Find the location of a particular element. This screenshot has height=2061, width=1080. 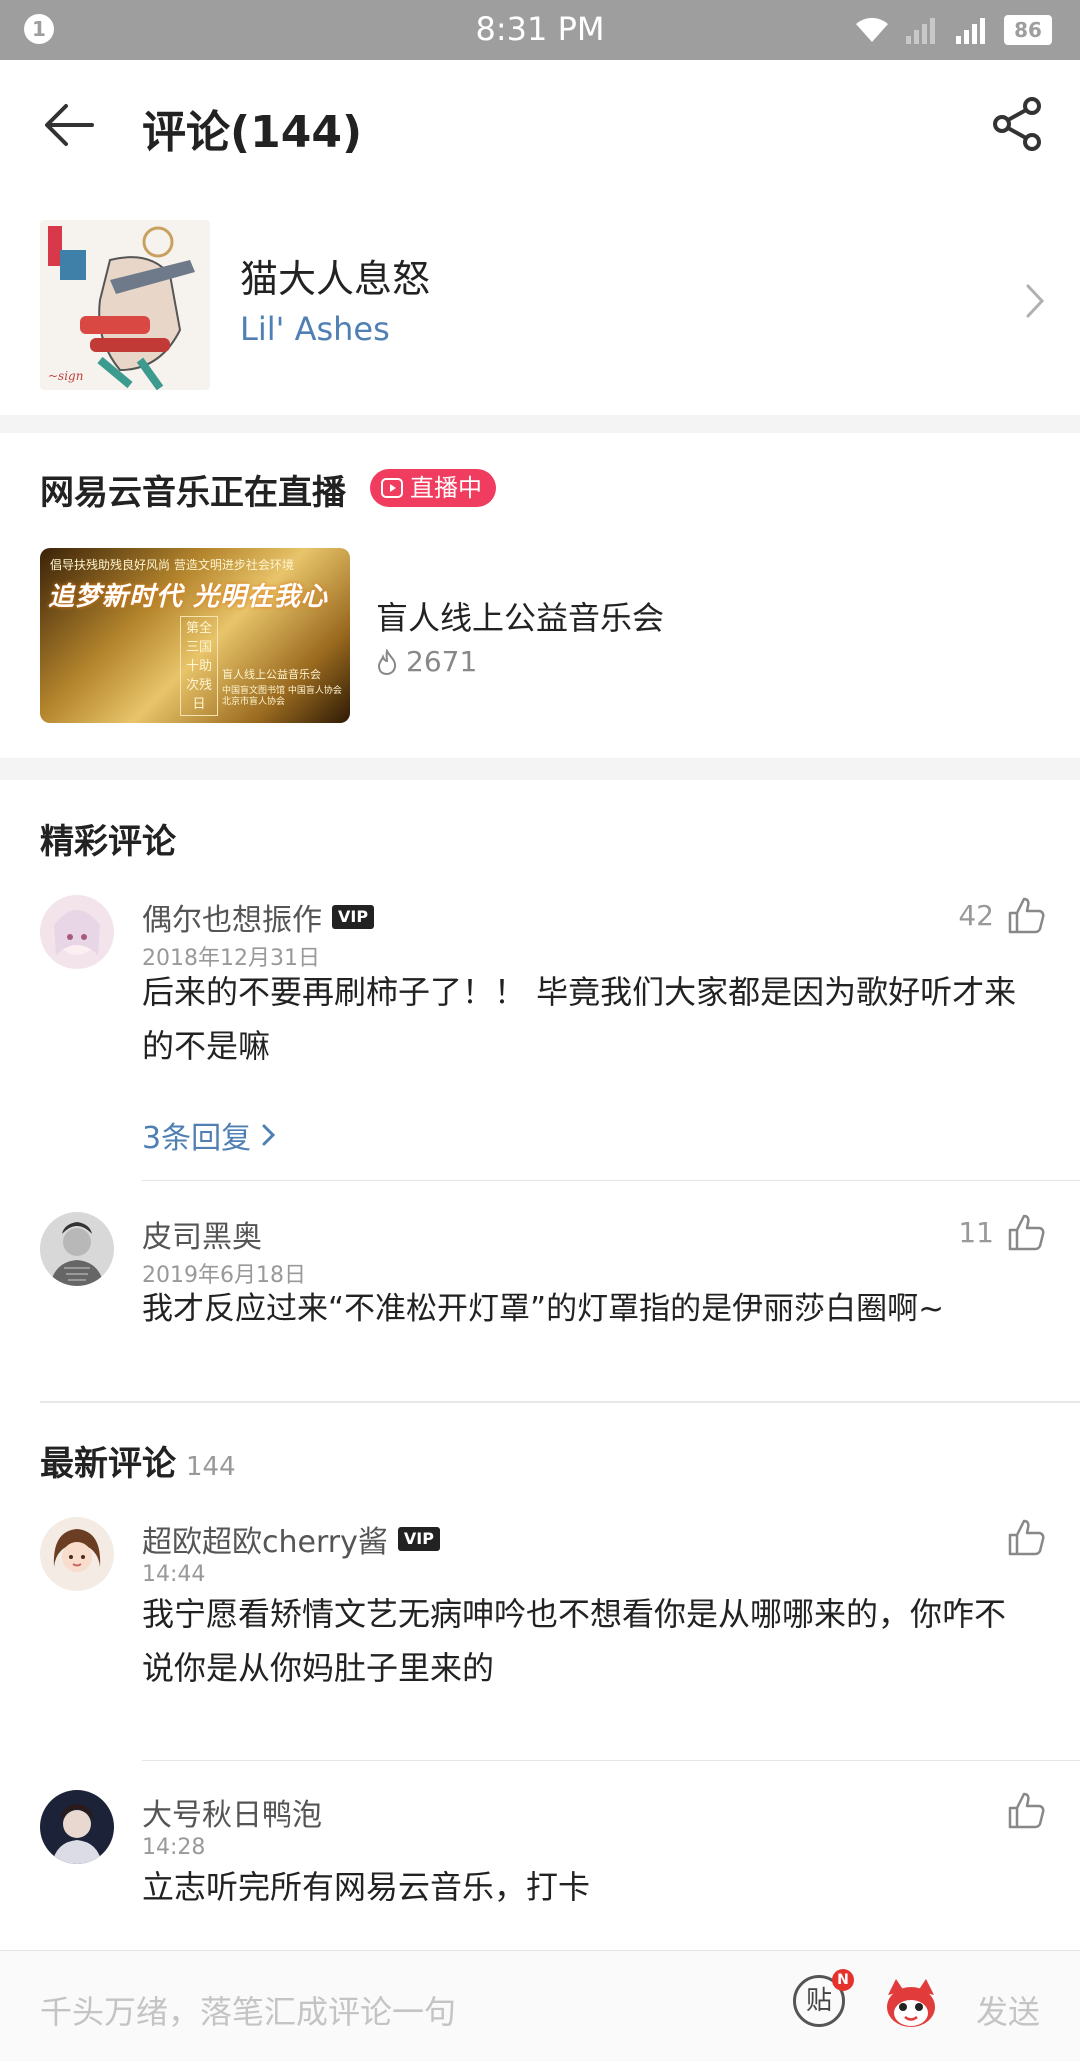

comment-text: 我才反应过来“不准松开灯罩”的灯罩指的是伊丽莎白圈啊~ is located at coordinates (543, 1309).